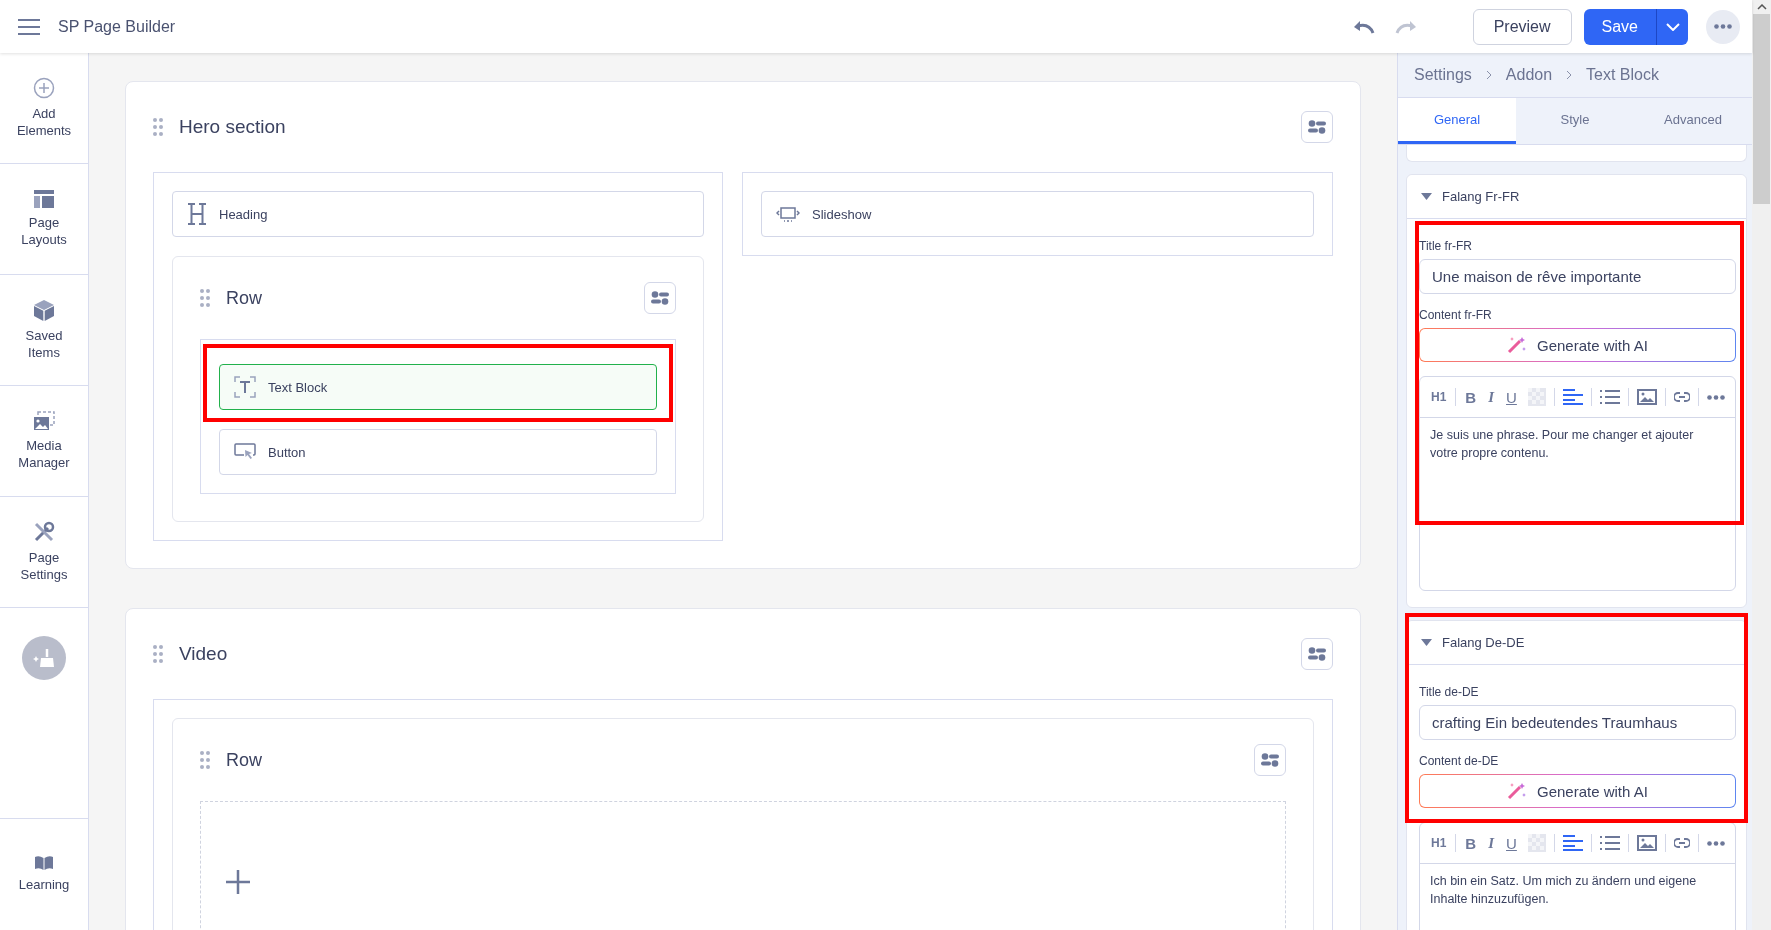 The height and width of the screenshot is (930, 1771). What do you see at coordinates (1037, 214) in the screenshot?
I see `addon-item: Slideshow` at bounding box center [1037, 214].